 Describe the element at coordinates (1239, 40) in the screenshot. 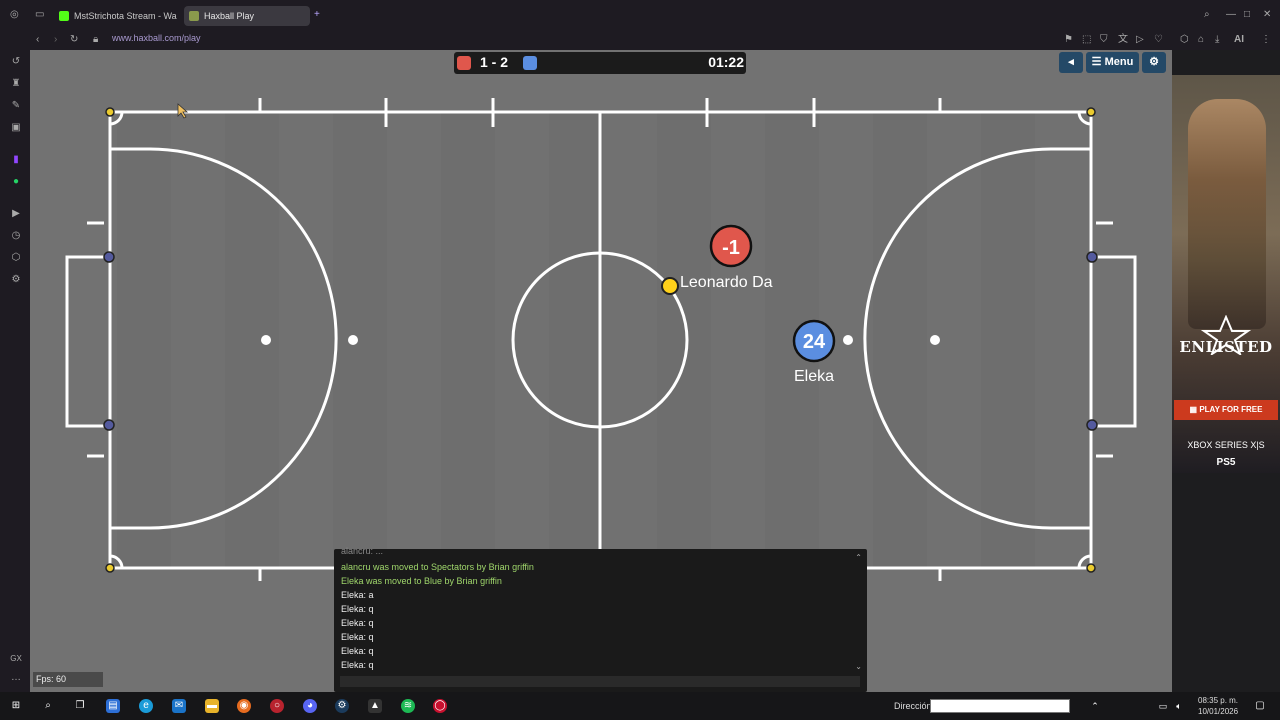

I see `ai-button: AI` at that location.